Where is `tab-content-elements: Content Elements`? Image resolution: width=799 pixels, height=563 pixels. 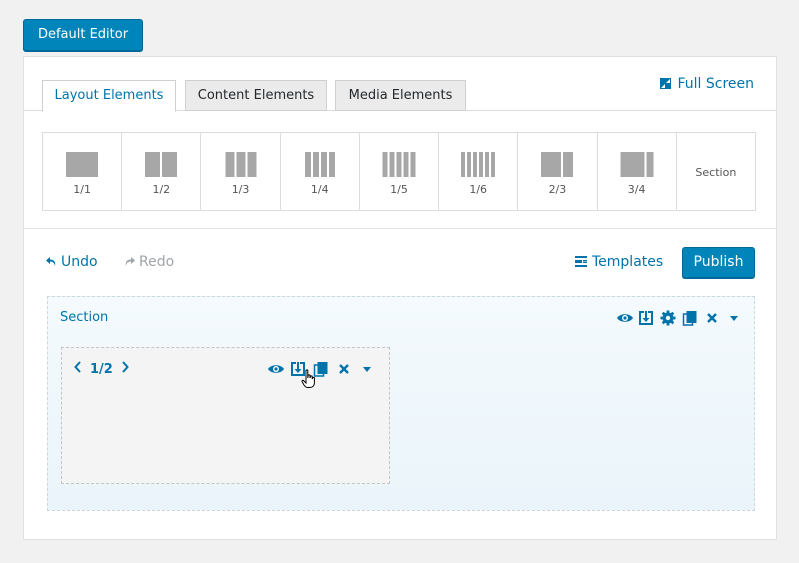
tab-content-elements: Content Elements is located at coordinates (256, 95).